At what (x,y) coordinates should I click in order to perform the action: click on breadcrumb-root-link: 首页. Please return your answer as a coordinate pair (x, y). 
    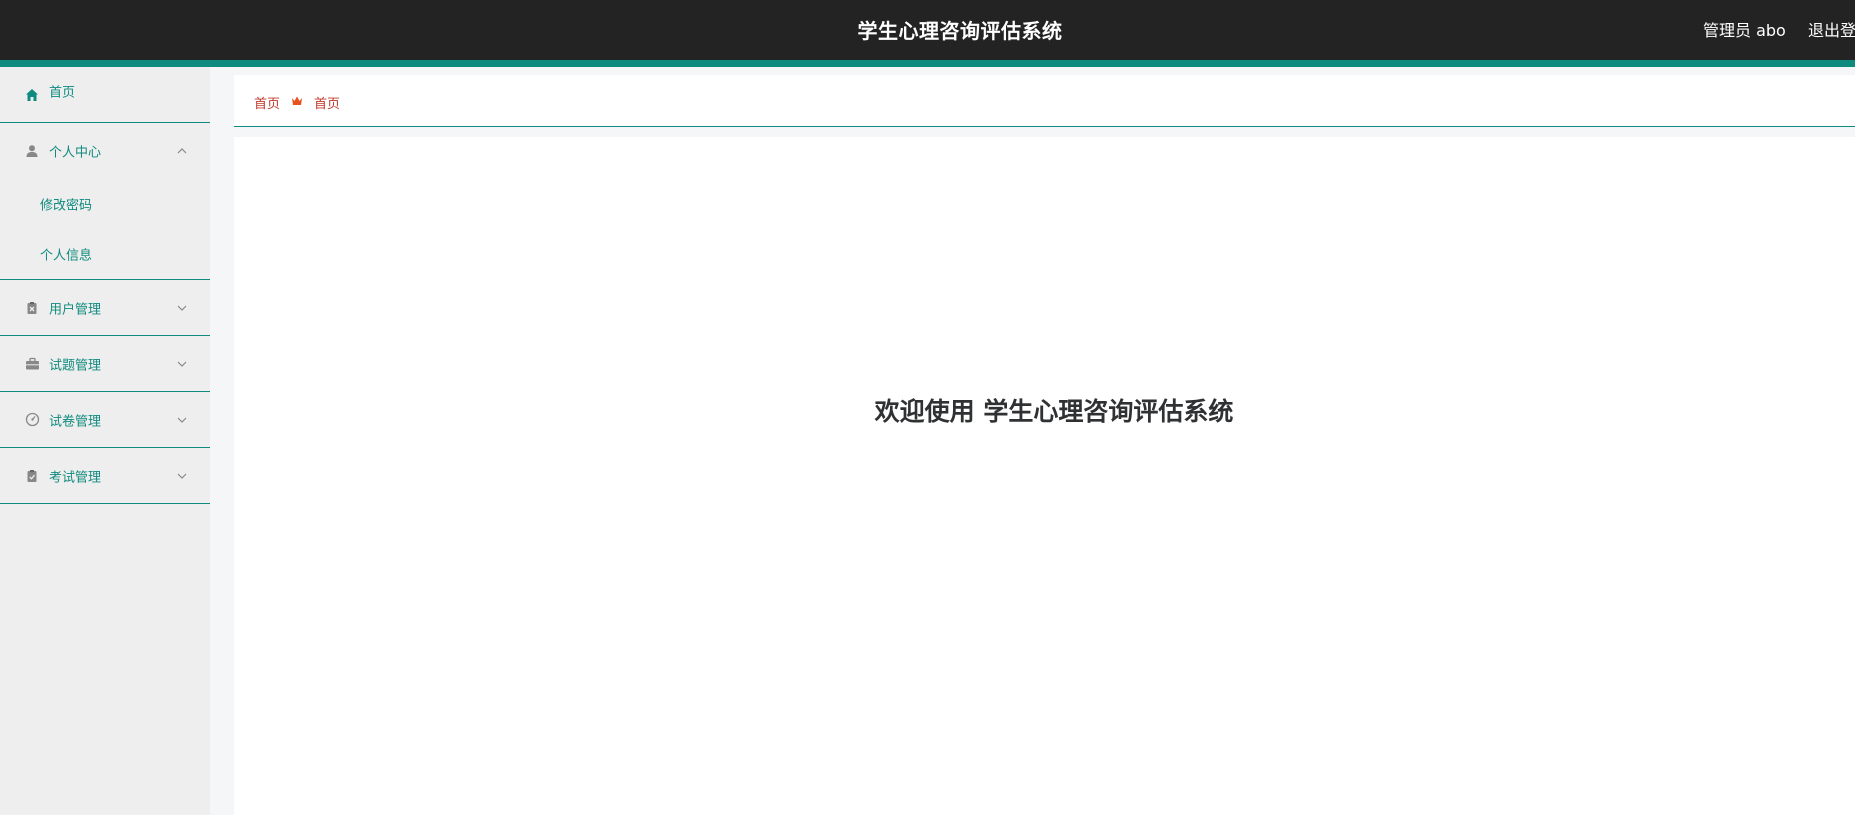
    Looking at the image, I should click on (267, 102).